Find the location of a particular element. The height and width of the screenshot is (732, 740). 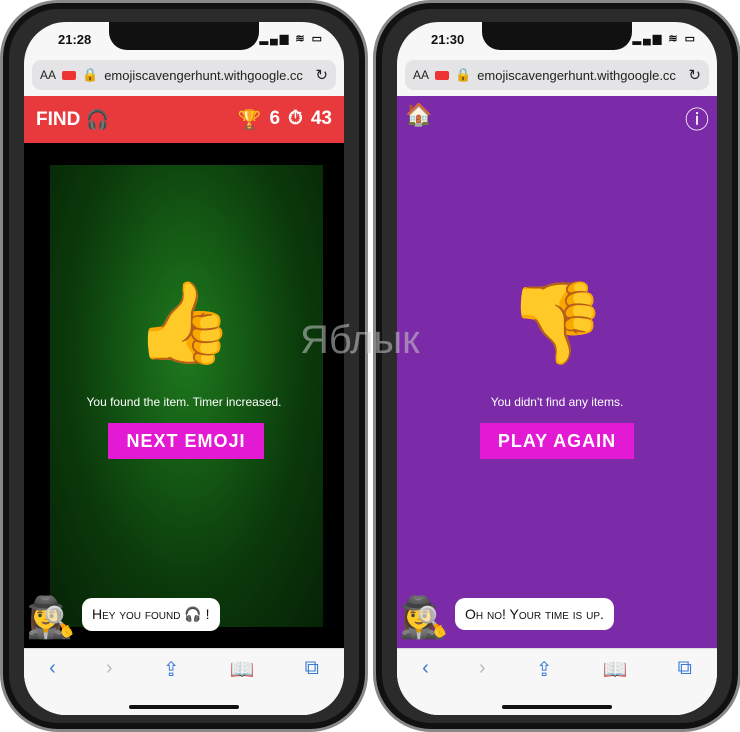

score: 6 is located at coordinates (275, 118).